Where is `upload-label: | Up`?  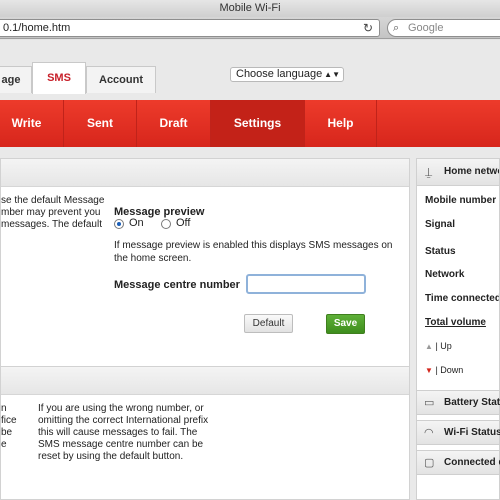 upload-label: | Up is located at coordinates (443, 346).